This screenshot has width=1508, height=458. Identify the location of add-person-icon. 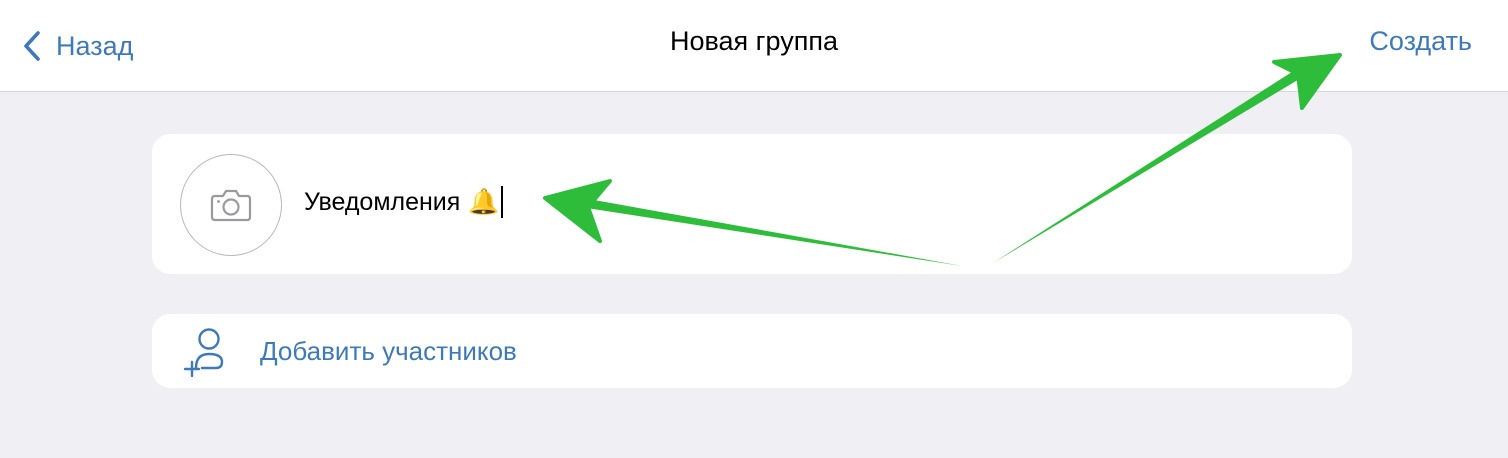
(203, 353).